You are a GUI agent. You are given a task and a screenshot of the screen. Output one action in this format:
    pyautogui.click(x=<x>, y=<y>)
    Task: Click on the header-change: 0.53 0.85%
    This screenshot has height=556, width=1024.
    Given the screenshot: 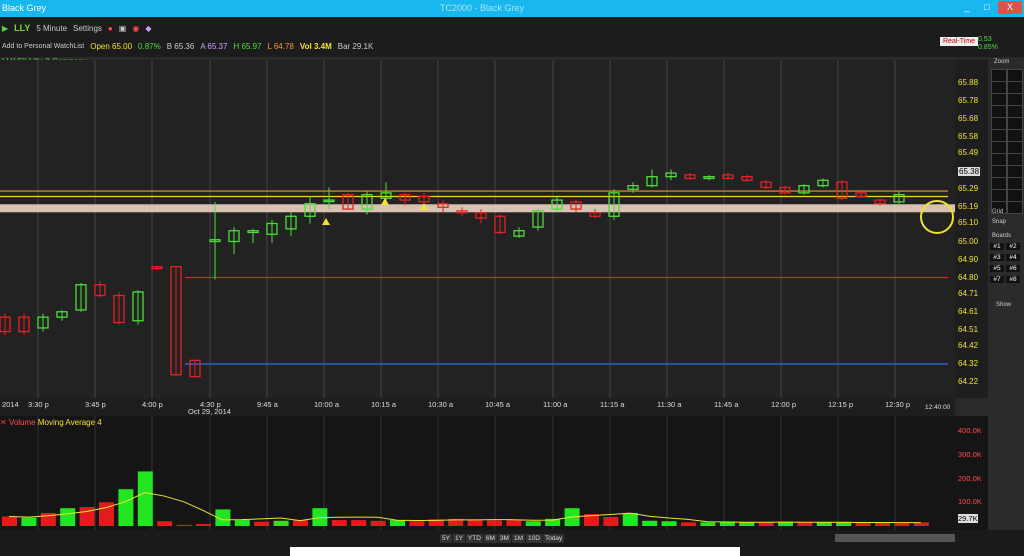 What is the action you would take?
    pyautogui.click(x=988, y=44)
    